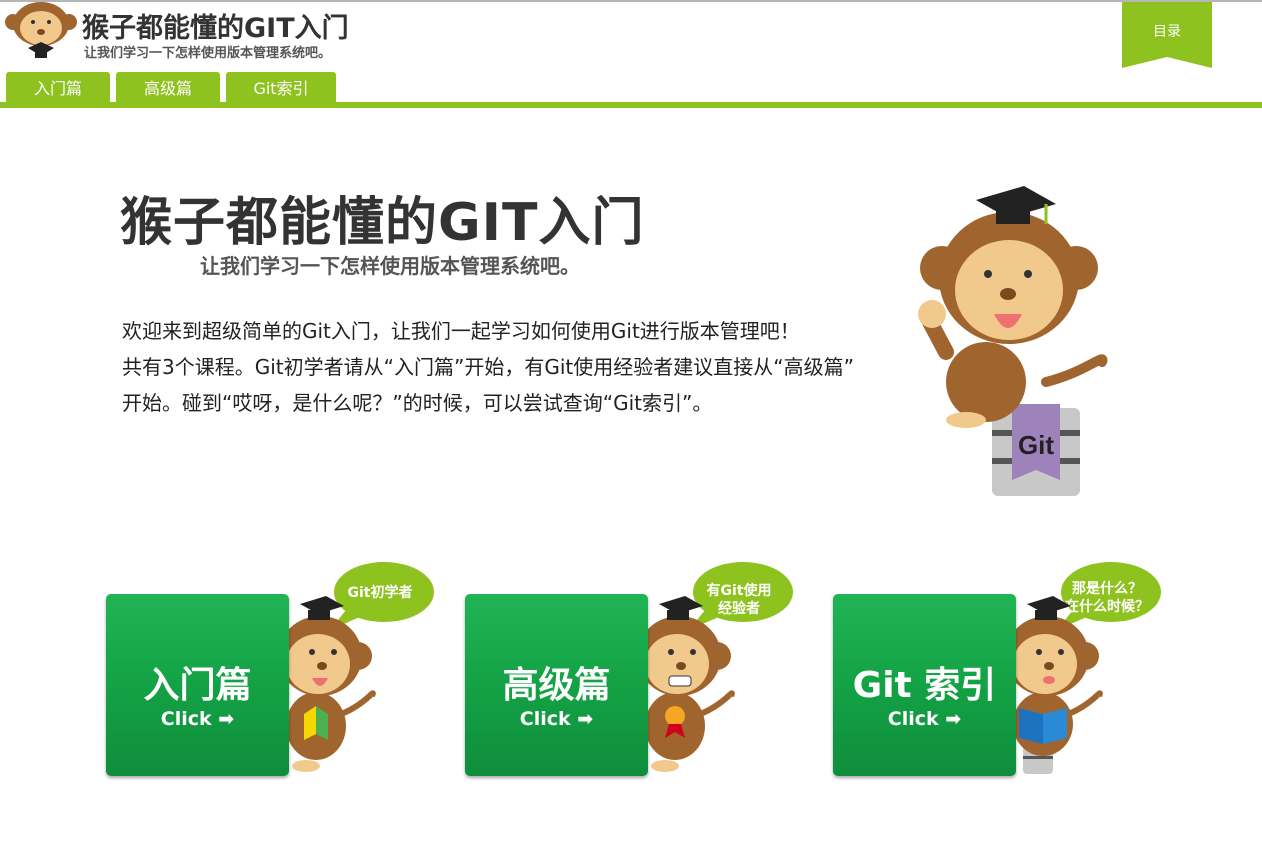  I want to click on monkey-mascot-icon: Git, so click(1013, 341).